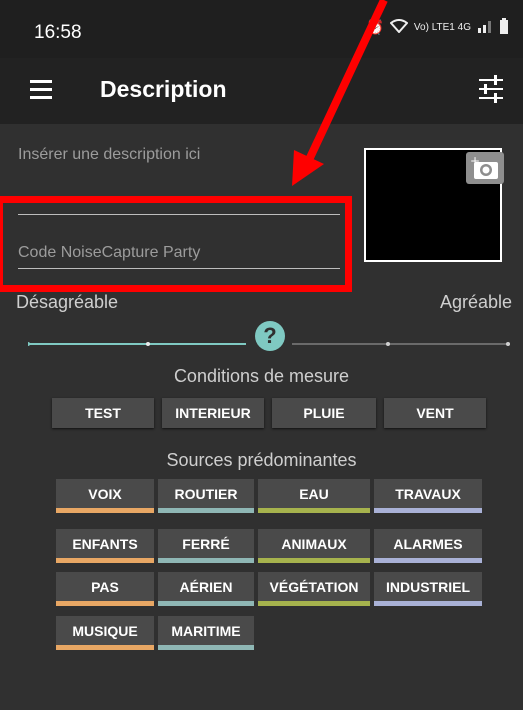 Image resolution: width=523 pixels, height=710 pixels. I want to click on slider-left-label: Désagréable, so click(67, 302).